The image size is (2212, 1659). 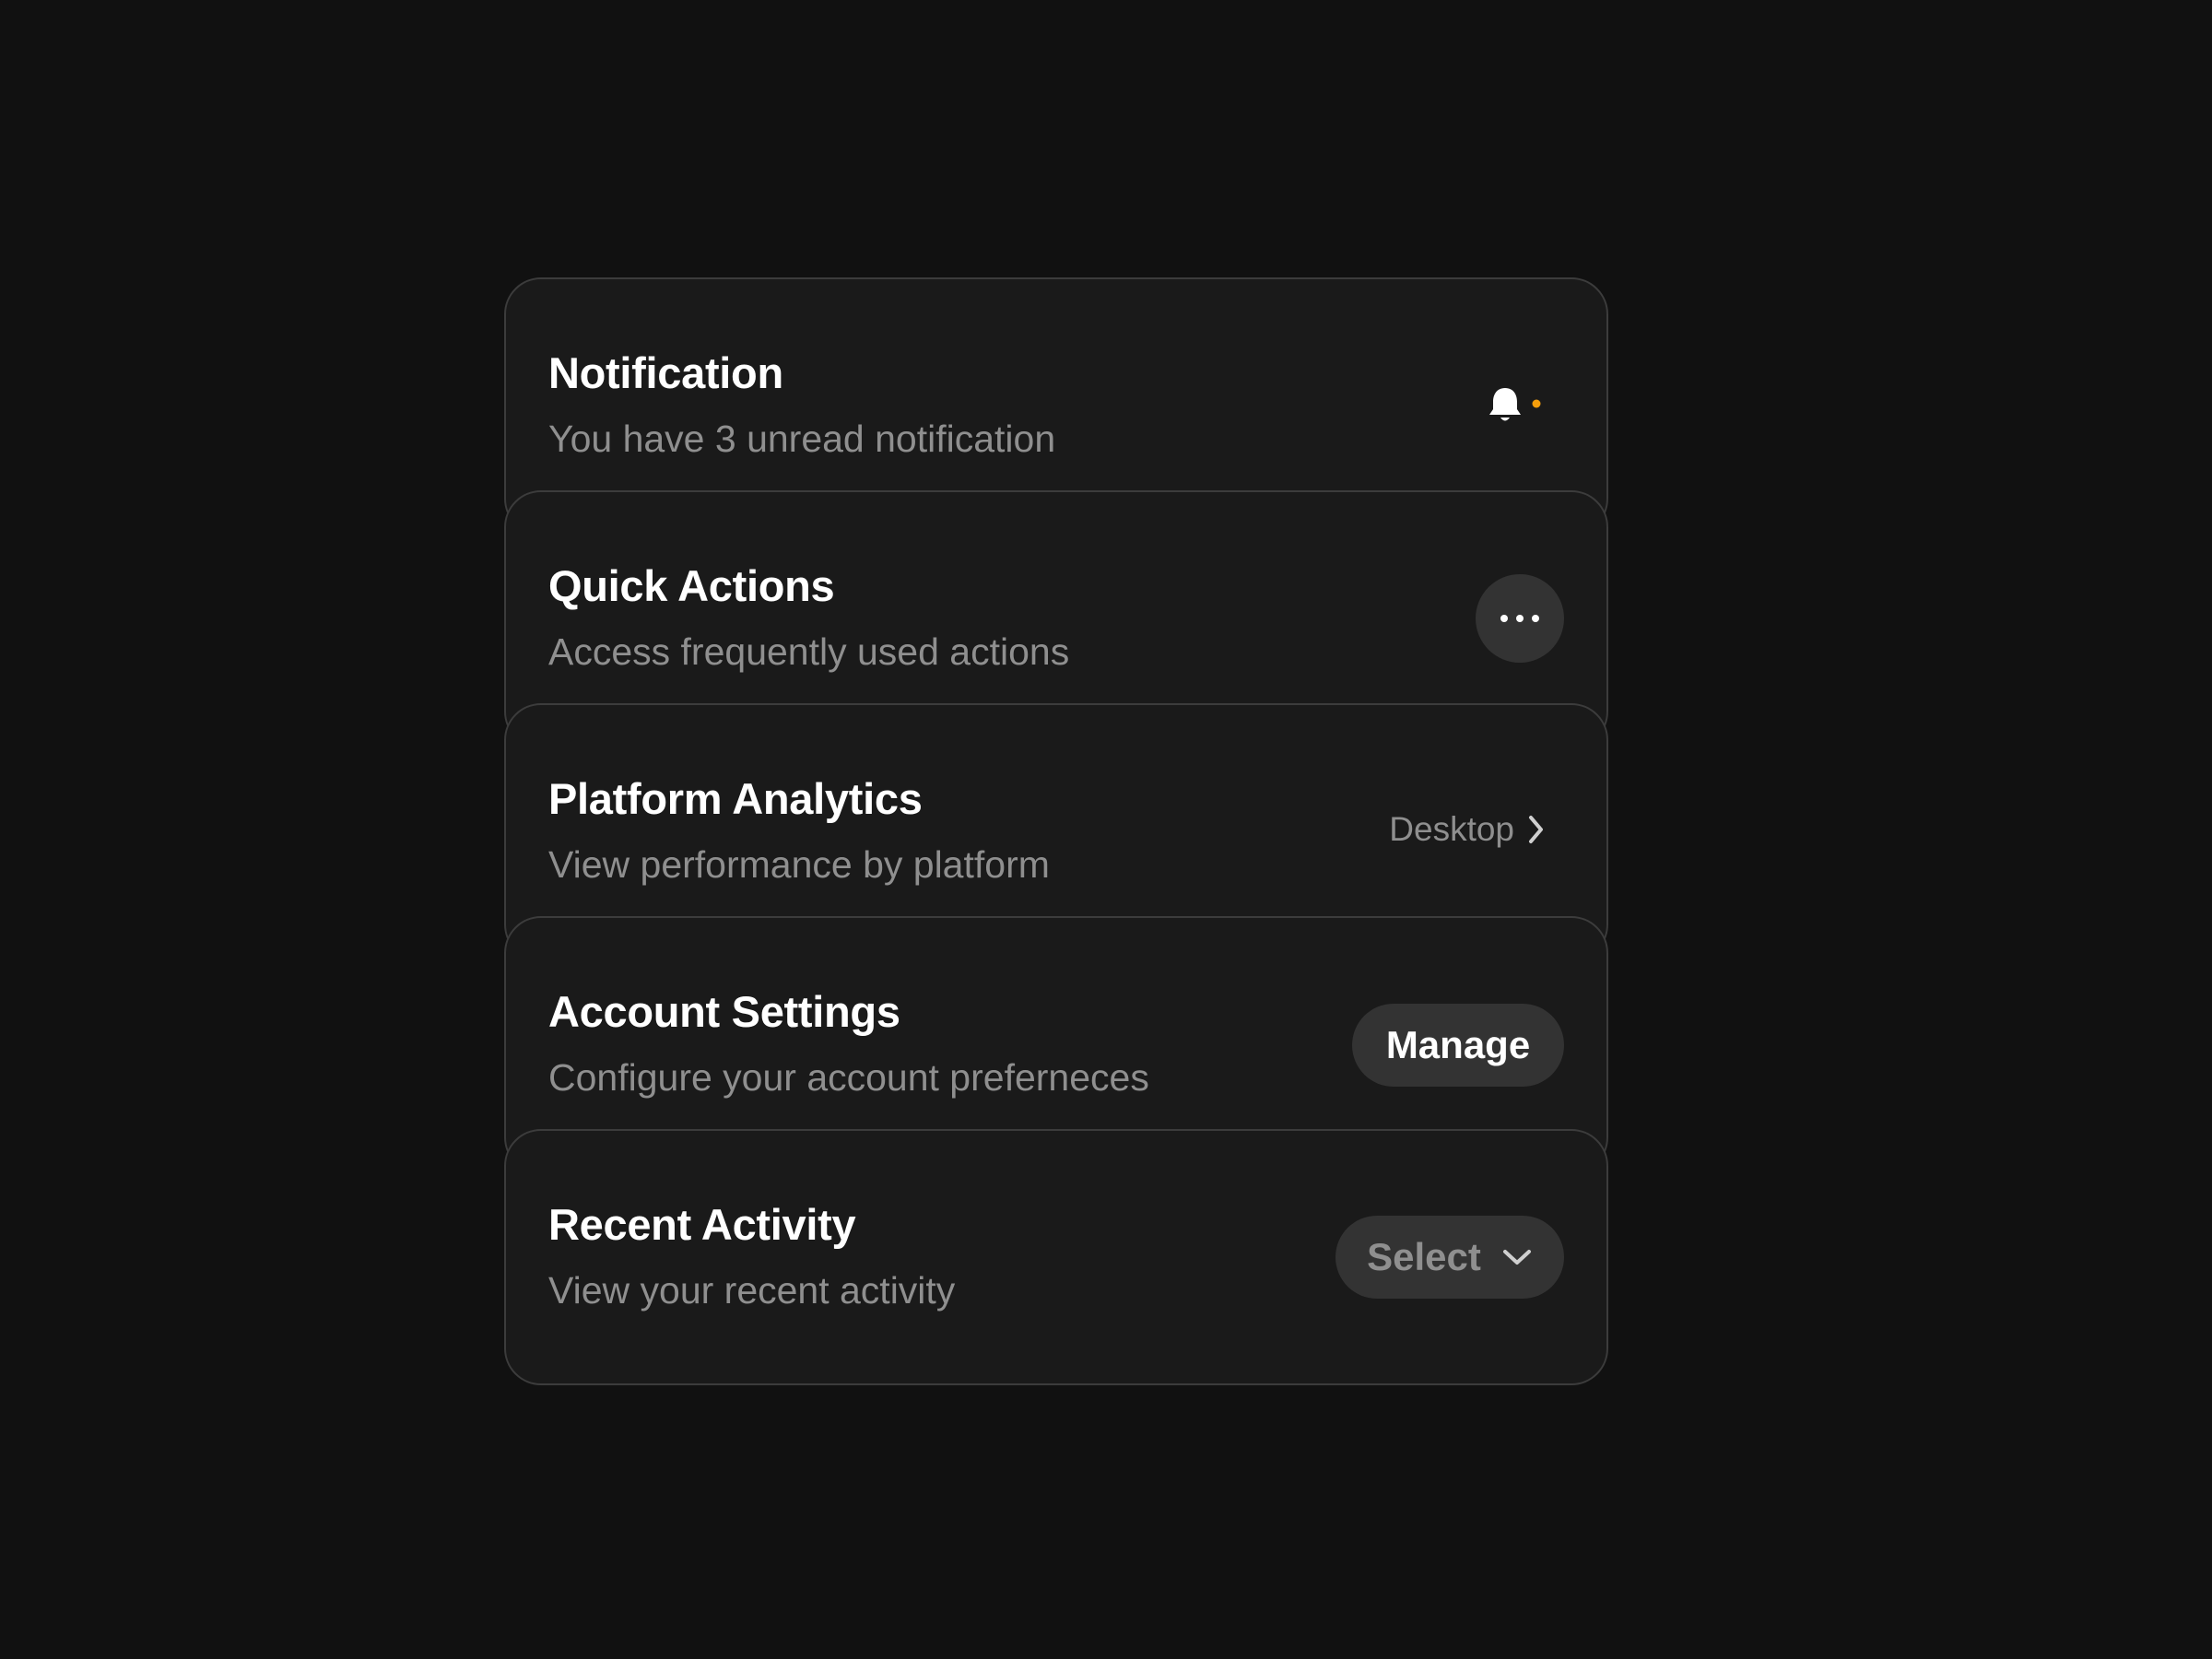 I want to click on chevron-down-icon, so click(x=1516, y=1257).